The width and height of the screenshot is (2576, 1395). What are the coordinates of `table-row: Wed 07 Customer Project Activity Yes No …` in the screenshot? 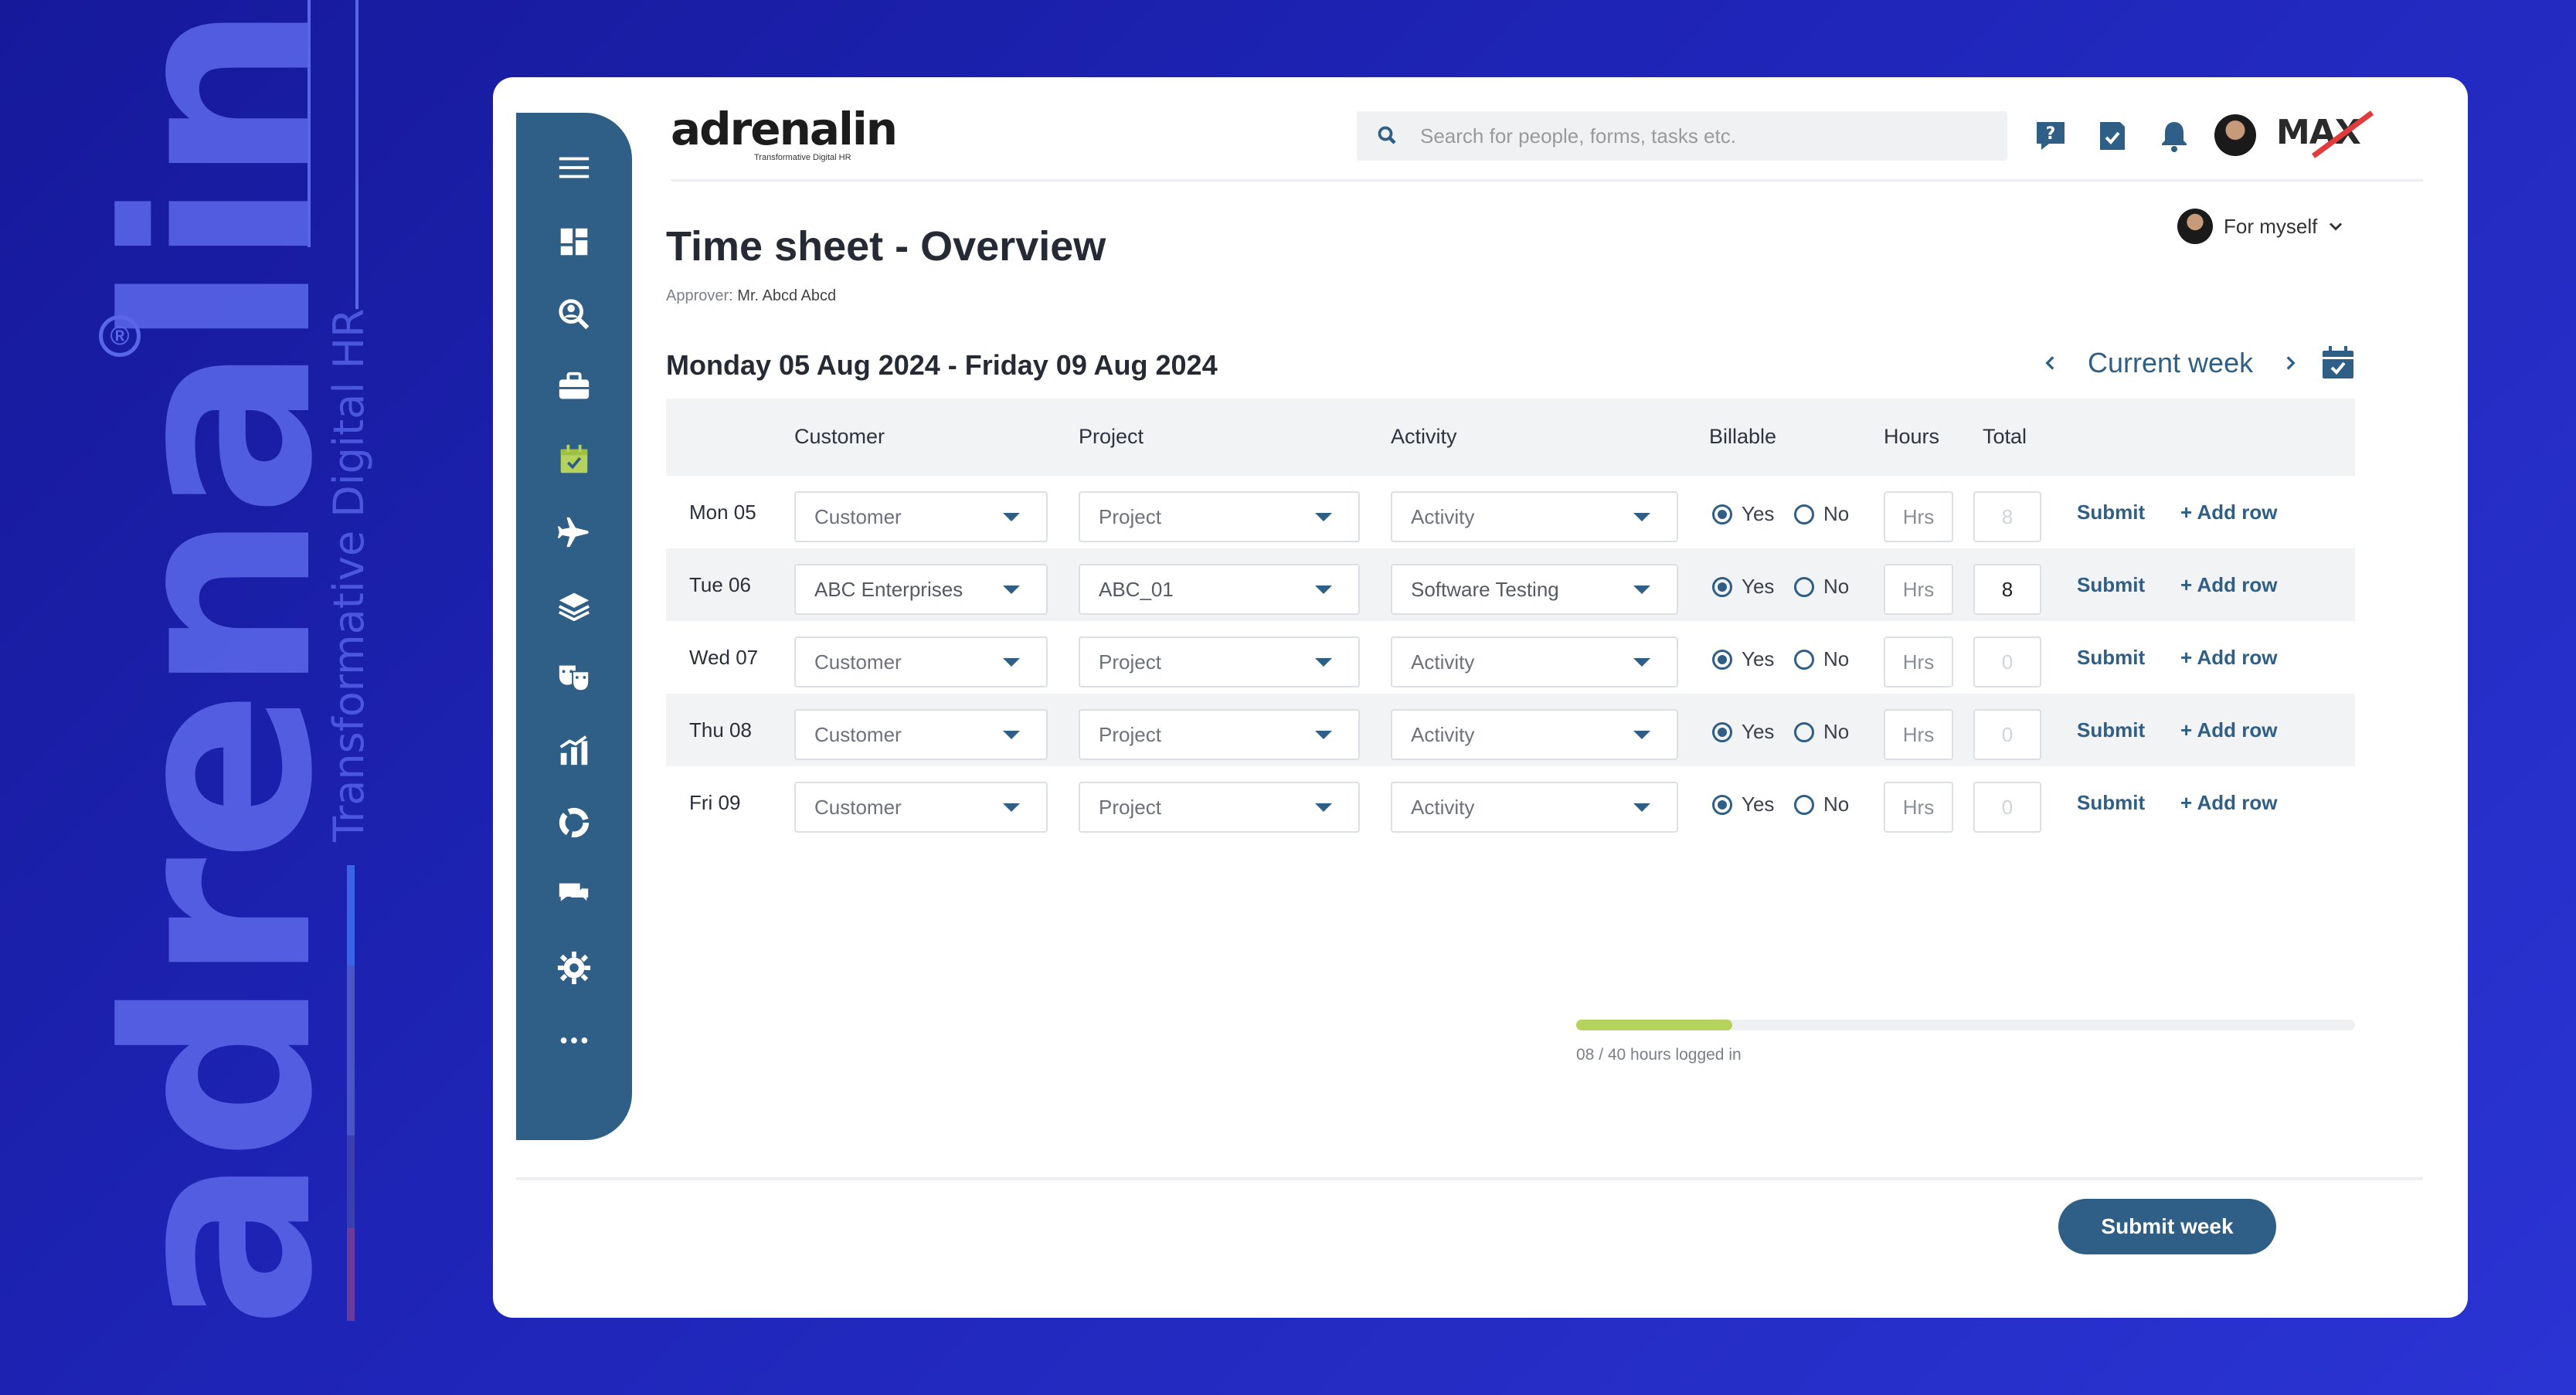 It's located at (1510, 657).